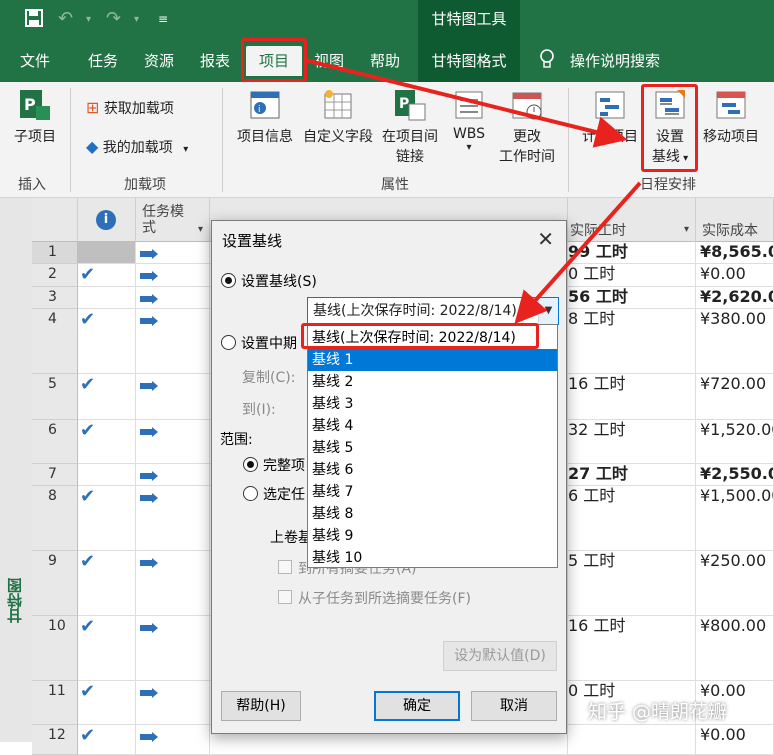  Describe the element at coordinates (658, 712) in the screenshot. I see `watermark: 知乎 @晴朗花瓣` at that location.